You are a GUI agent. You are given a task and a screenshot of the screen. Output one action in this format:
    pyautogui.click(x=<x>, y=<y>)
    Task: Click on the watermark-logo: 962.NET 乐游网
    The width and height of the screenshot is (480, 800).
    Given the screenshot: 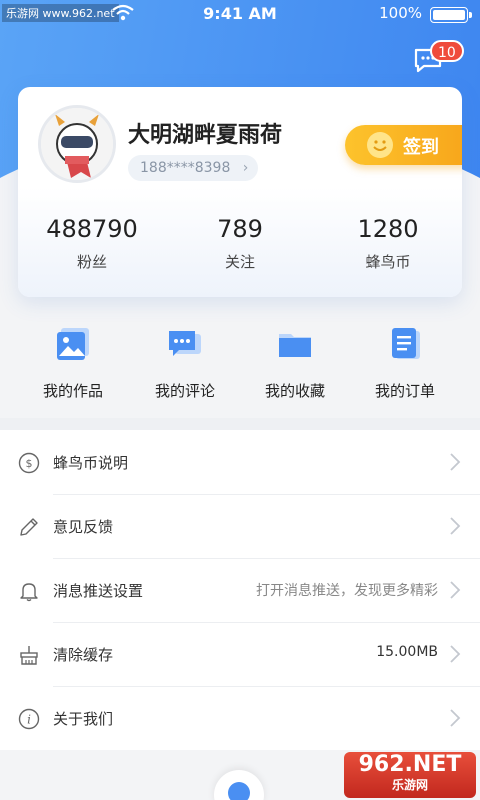 What is the action you would take?
    pyautogui.click(x=410, y=775)
    